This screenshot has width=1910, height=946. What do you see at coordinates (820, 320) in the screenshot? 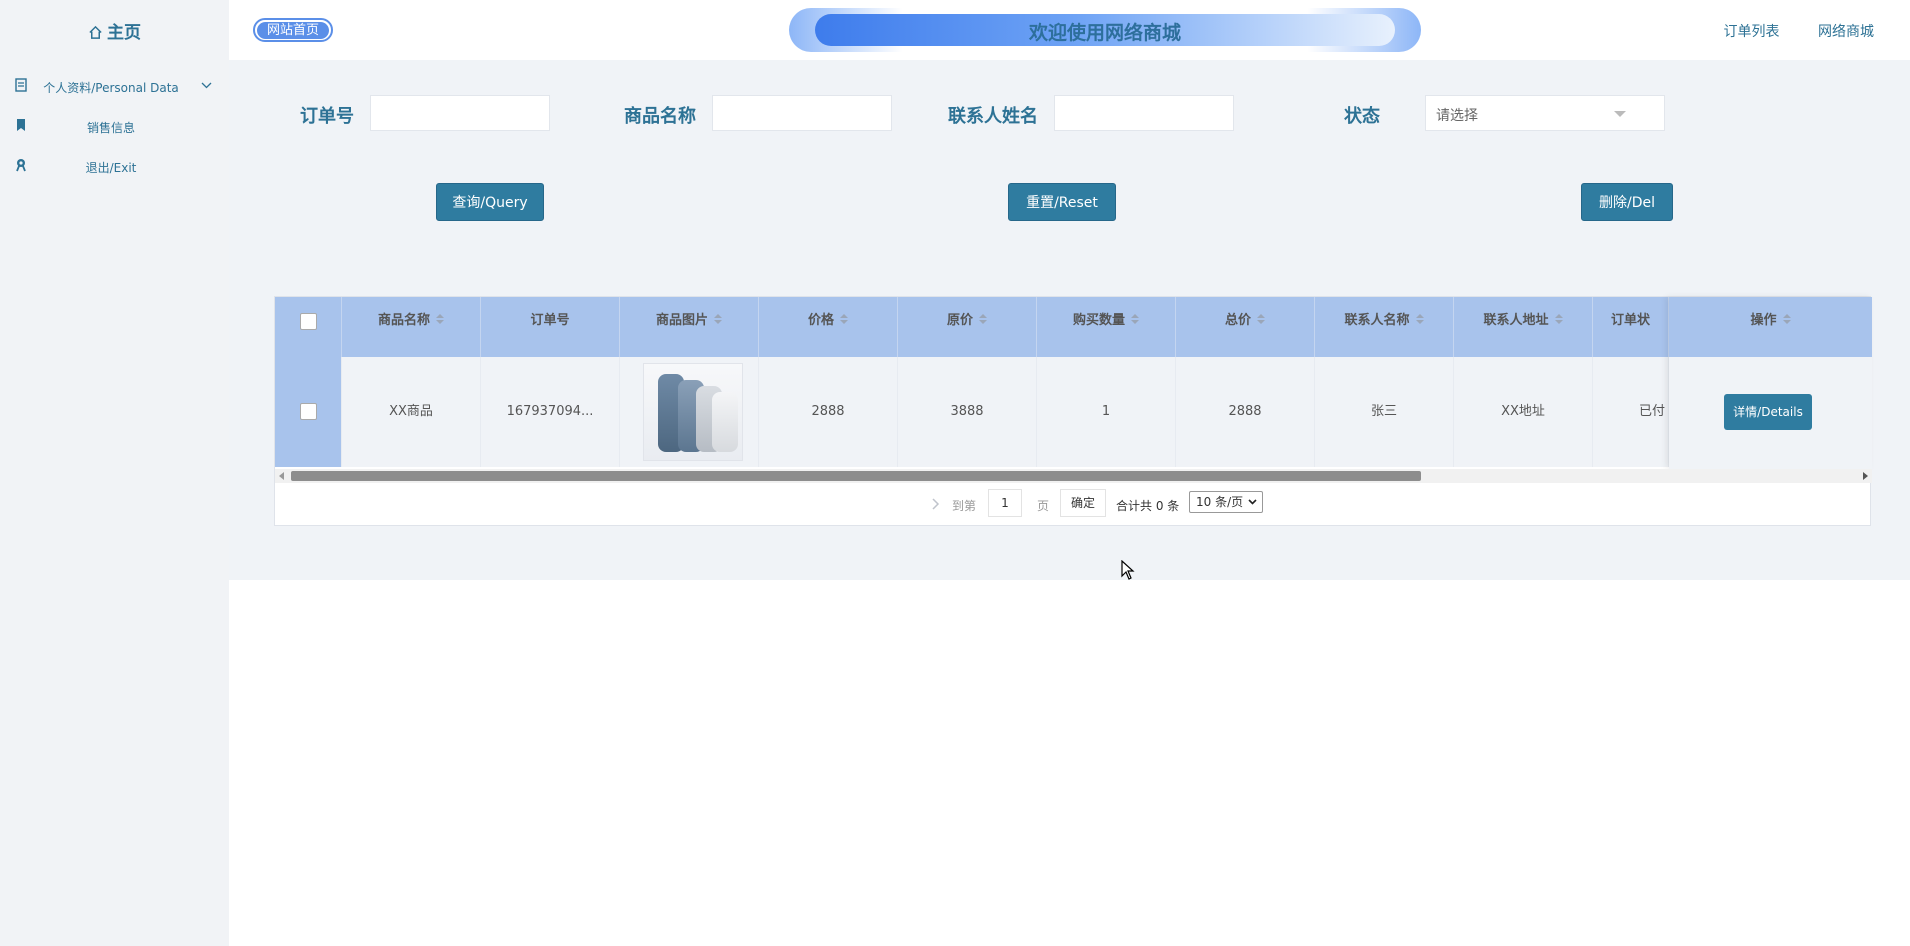
I see `col-header-label: 价格` at bounding box center [820, 320].